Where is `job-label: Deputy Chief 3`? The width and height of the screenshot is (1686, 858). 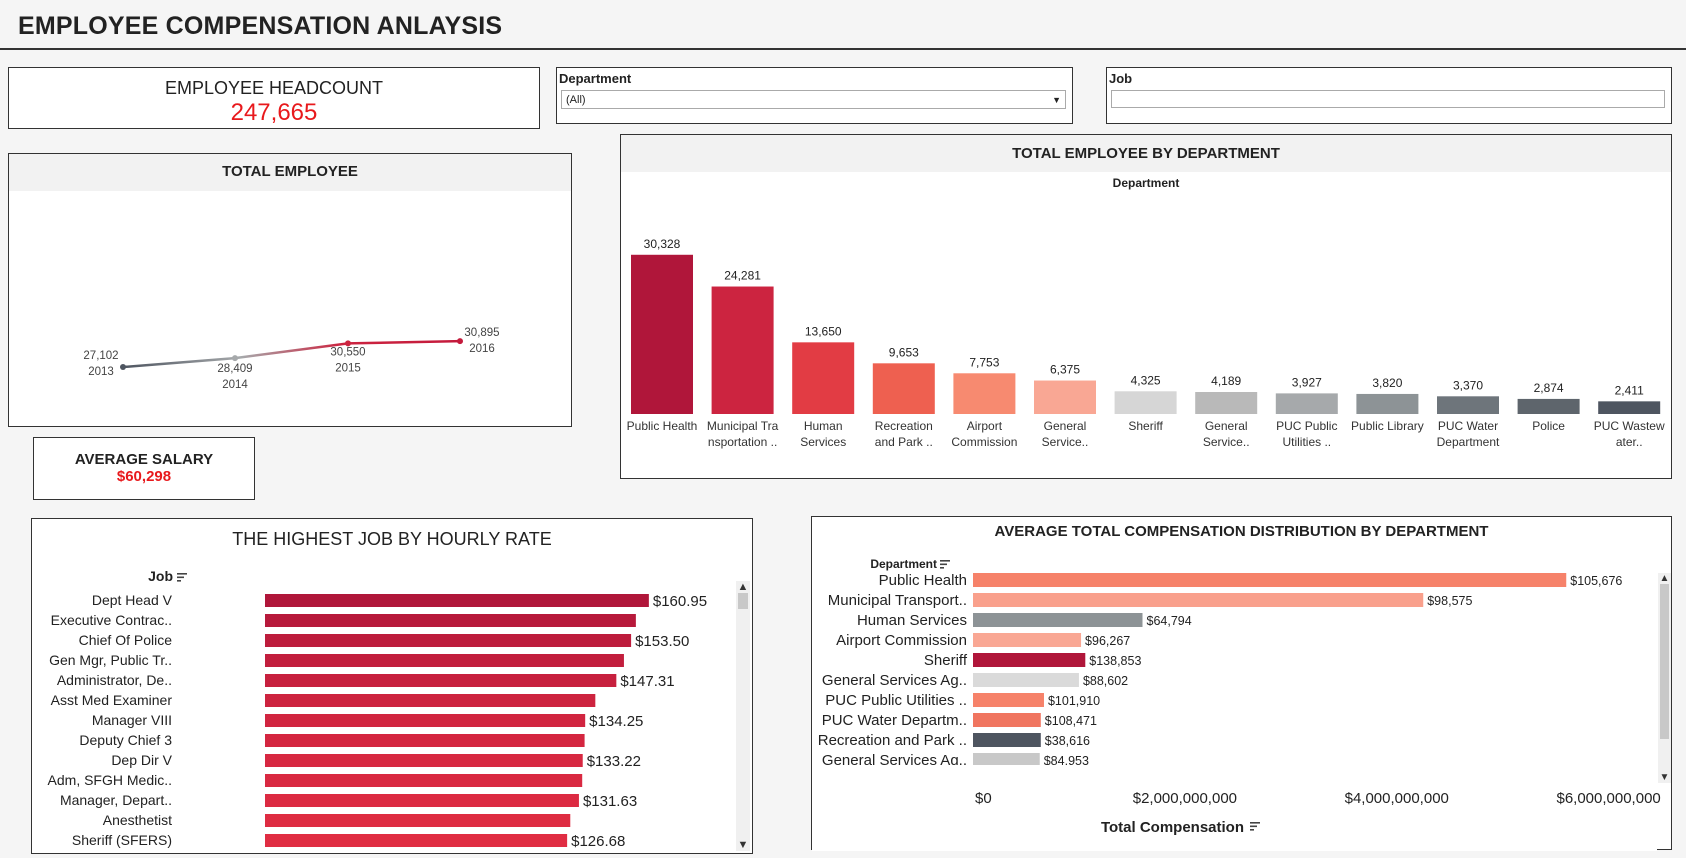 job-label: Deputy Chief 3 is located at coordinates (125, 740).